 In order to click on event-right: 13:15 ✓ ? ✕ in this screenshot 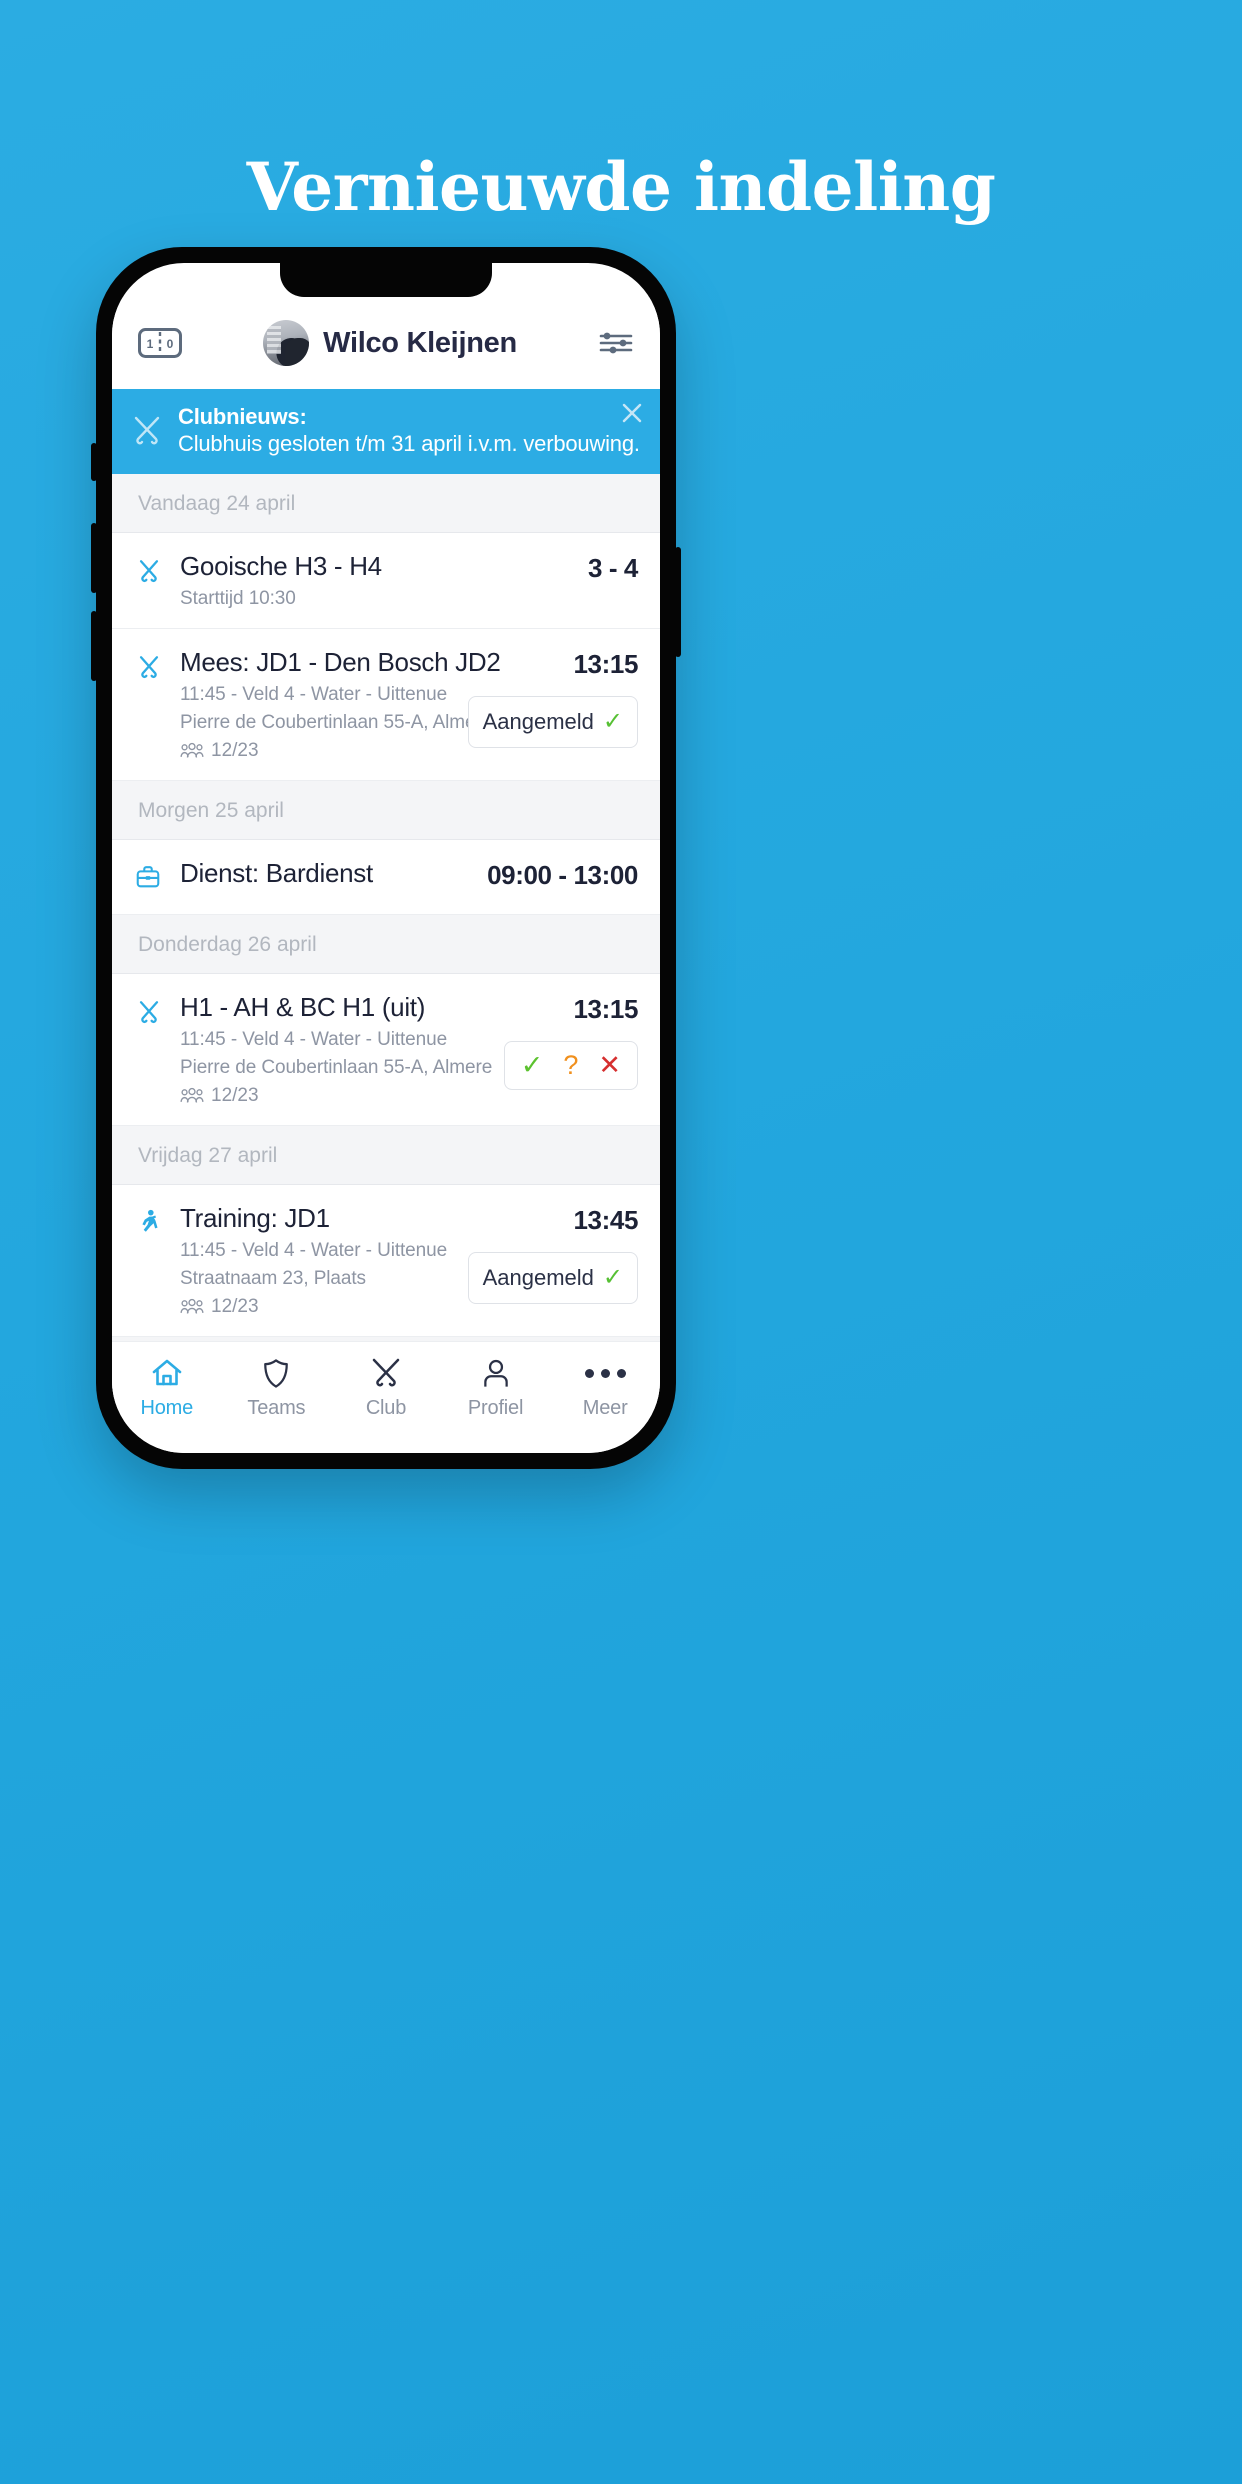, I will do `click(571, 1049)`.